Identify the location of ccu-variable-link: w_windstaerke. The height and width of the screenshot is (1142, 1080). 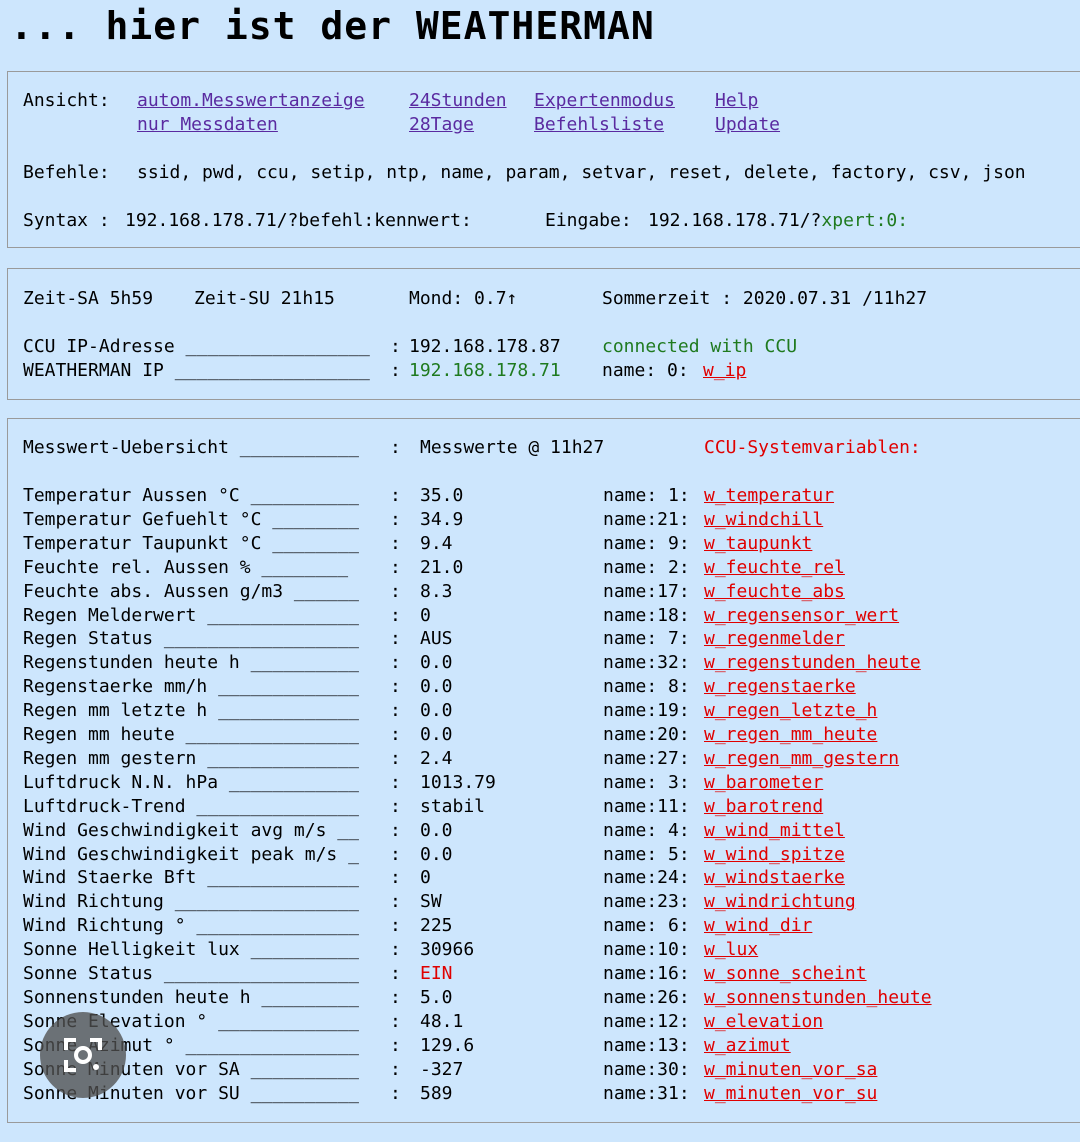
(774, 878).